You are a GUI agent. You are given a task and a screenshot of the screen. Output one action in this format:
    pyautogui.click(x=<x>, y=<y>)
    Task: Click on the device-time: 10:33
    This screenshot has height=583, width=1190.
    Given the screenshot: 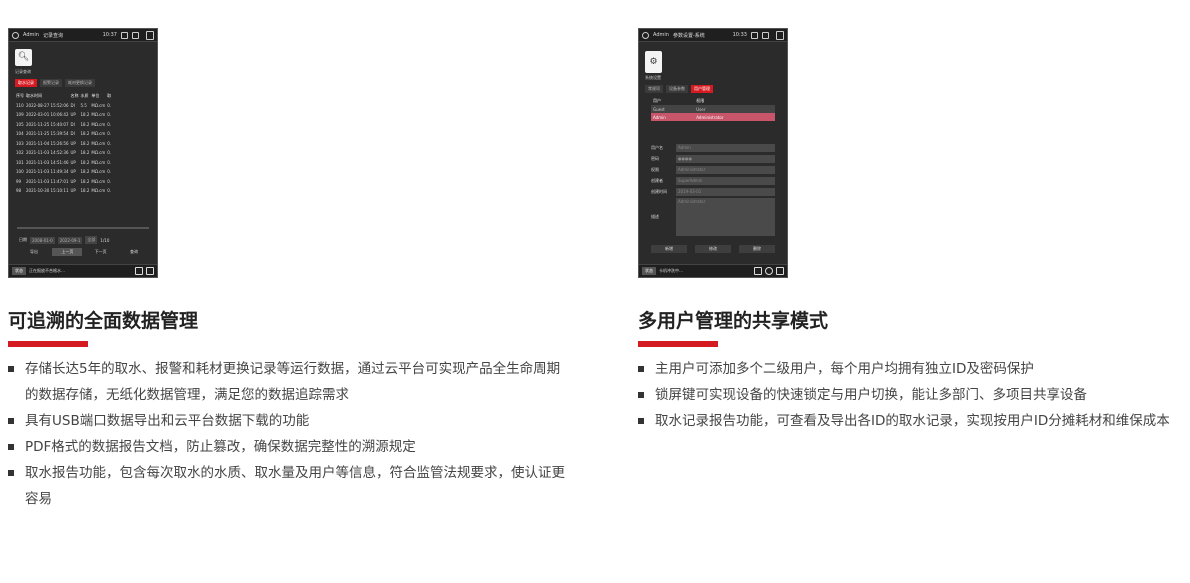 What is the action you would take?
    pyautogui.click(x=739, y=35)
    